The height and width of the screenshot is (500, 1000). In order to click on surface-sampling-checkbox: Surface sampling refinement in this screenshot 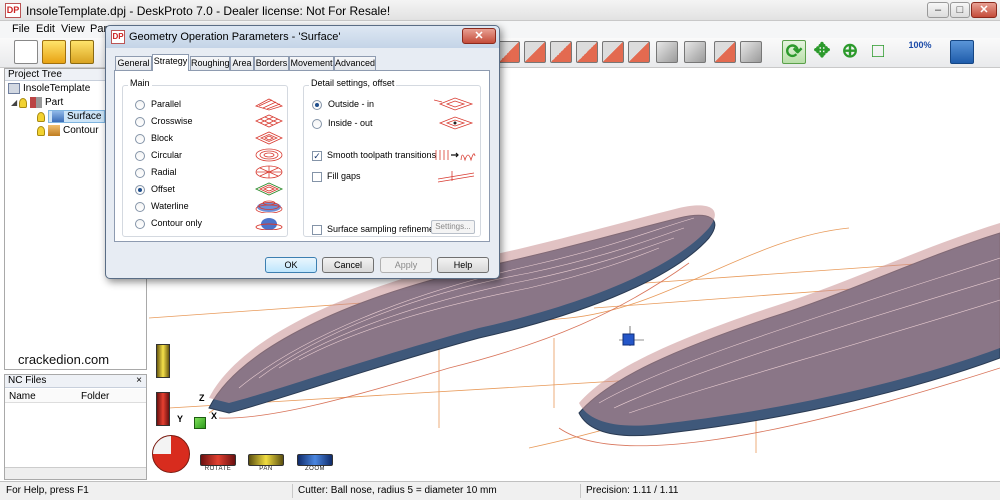, I will do `click(377, 229)`.